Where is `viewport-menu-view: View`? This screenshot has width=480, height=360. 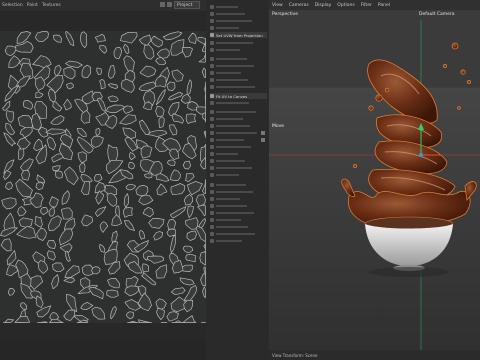 viewport-menu-view: View is located at coordinates (277, 5).